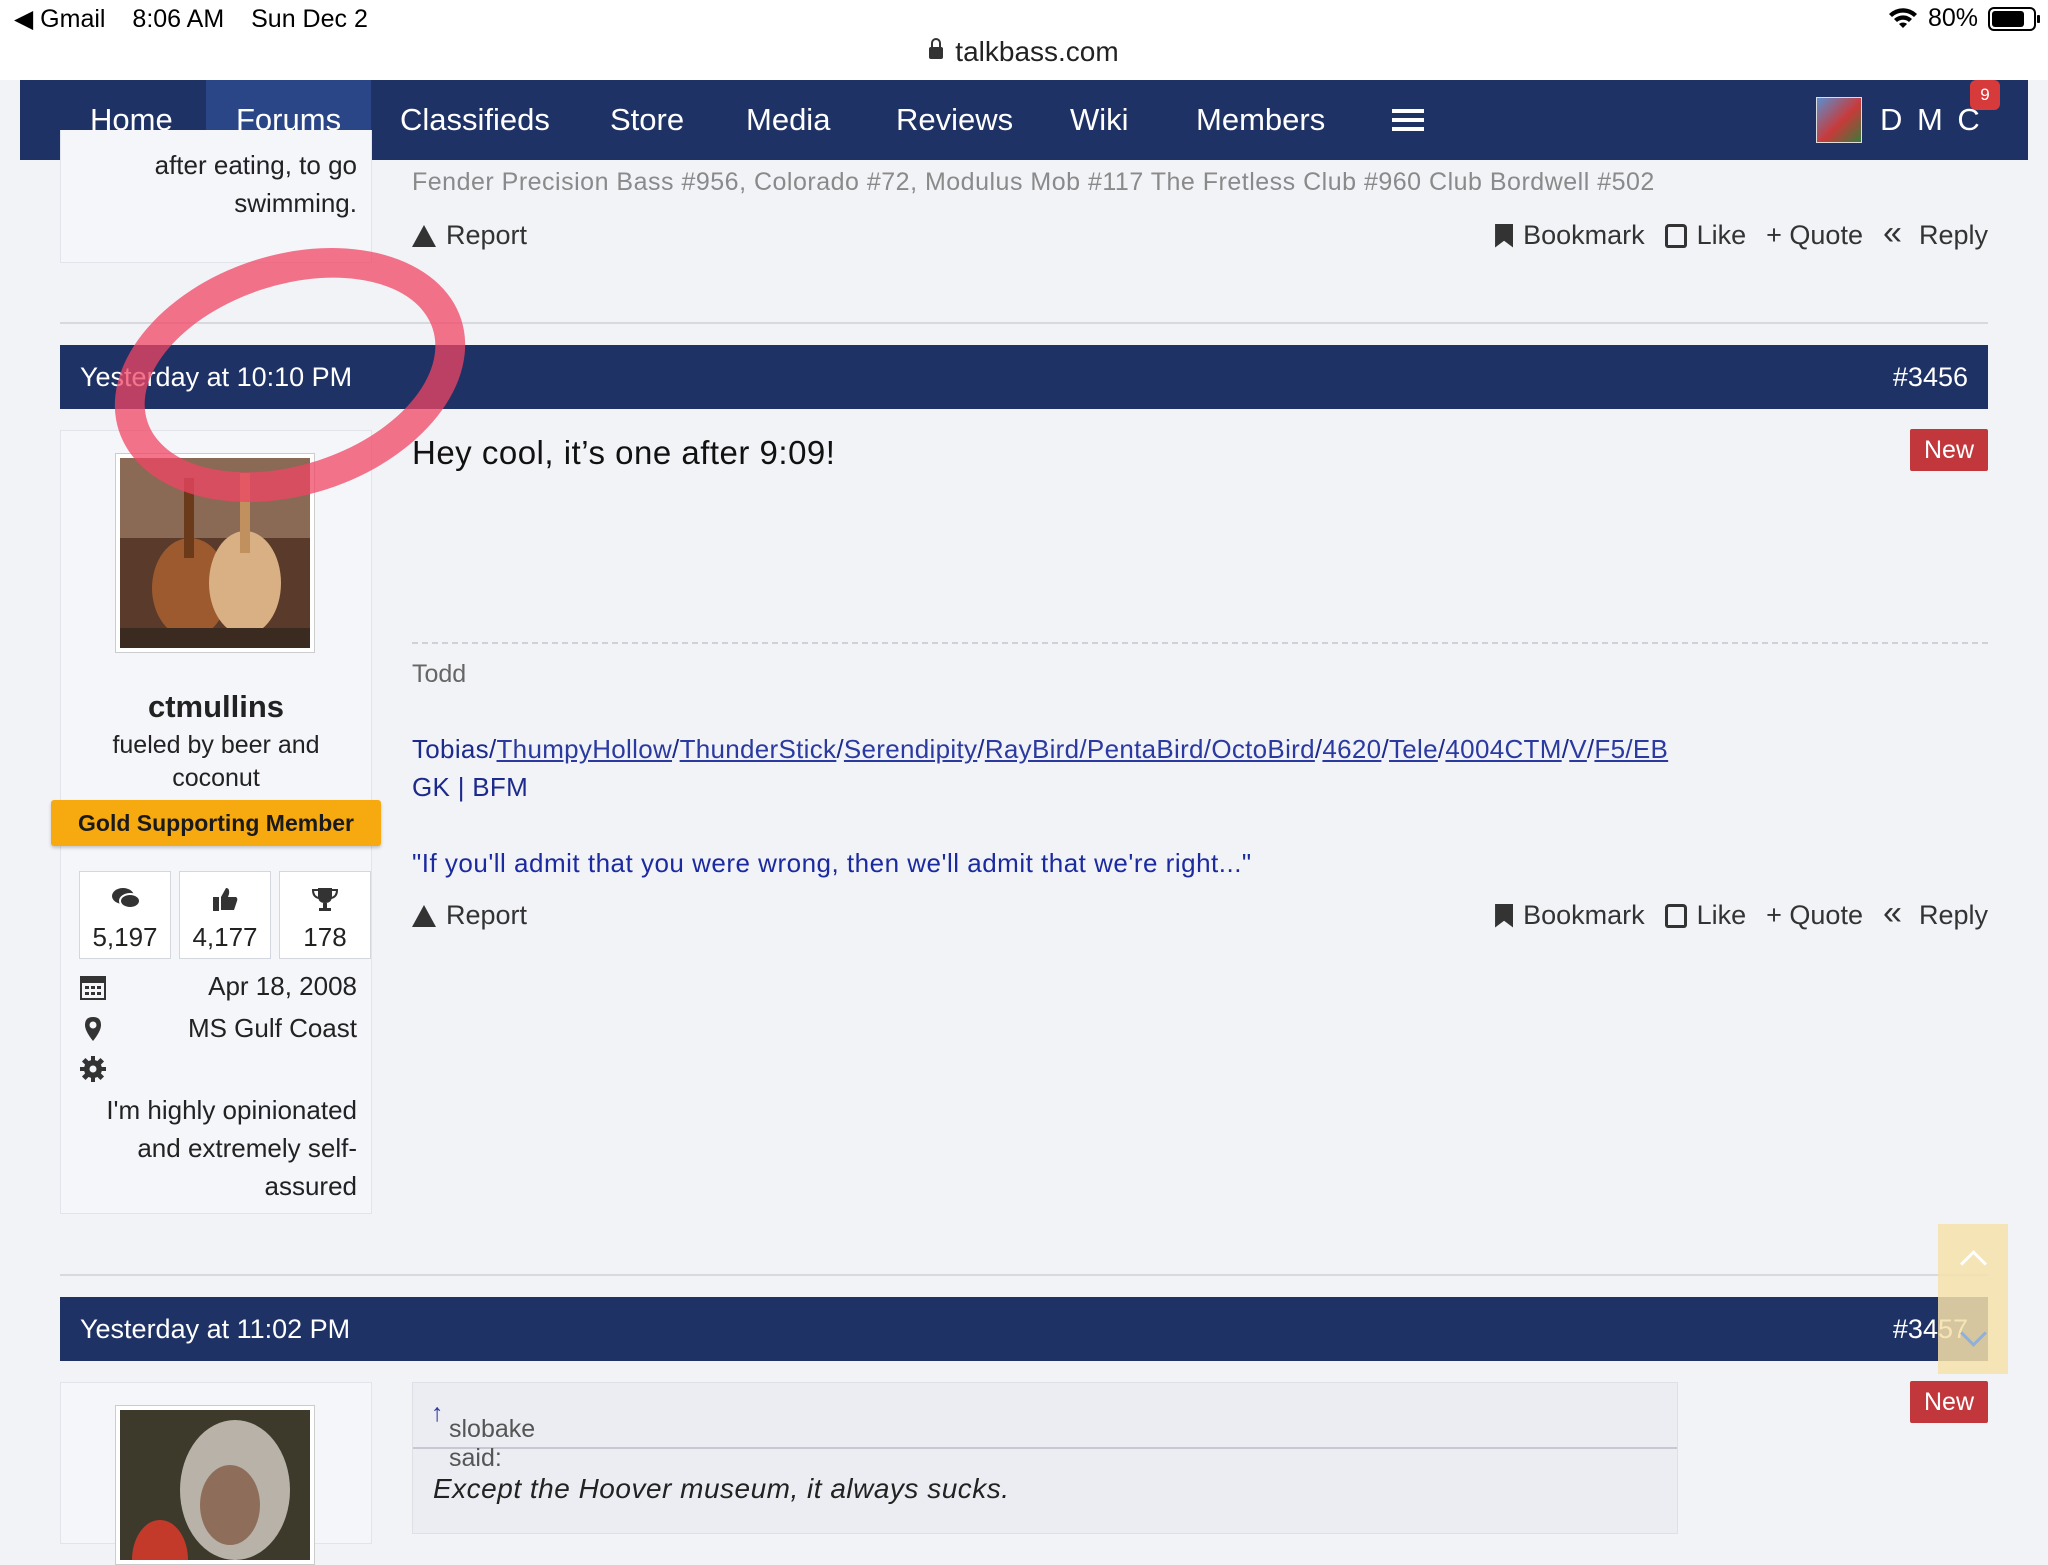 Image resolution: width=2048 pixels, height=1565 pixels. Describe the element at coordinates (1413, 749) in the screenshot. I see `sig-link-tele: Tele` at that location.